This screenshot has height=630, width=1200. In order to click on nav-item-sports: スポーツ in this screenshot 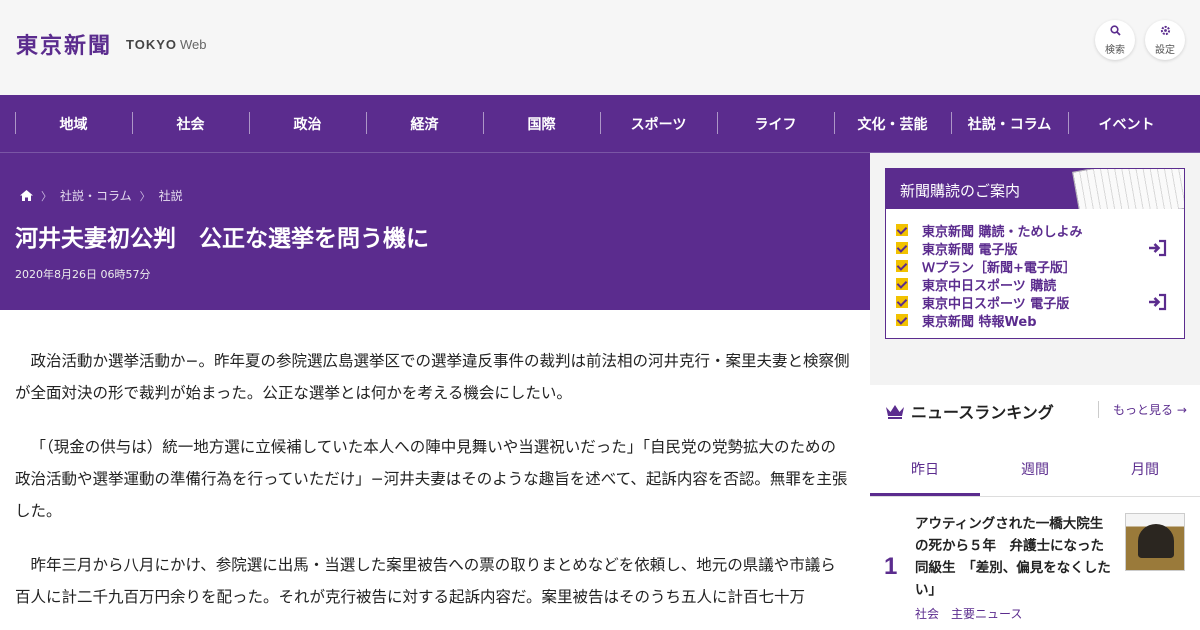, I will do `click(658, 122)`.